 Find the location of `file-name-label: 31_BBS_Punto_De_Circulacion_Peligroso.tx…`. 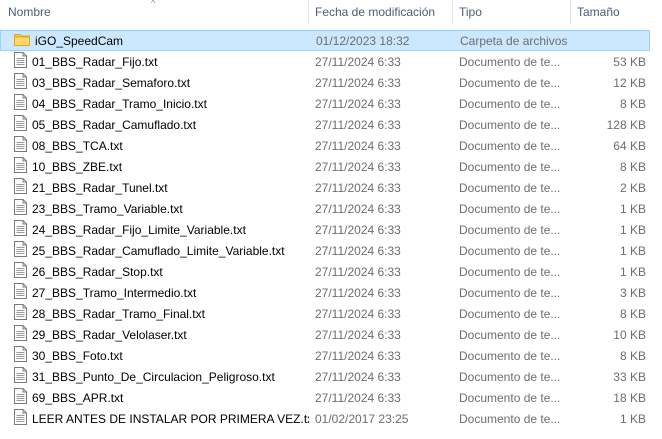

file-name-label: 31_BBS_Punto_De_Circulacion_Peligroso.tx… is located at coordinates (153, 376).